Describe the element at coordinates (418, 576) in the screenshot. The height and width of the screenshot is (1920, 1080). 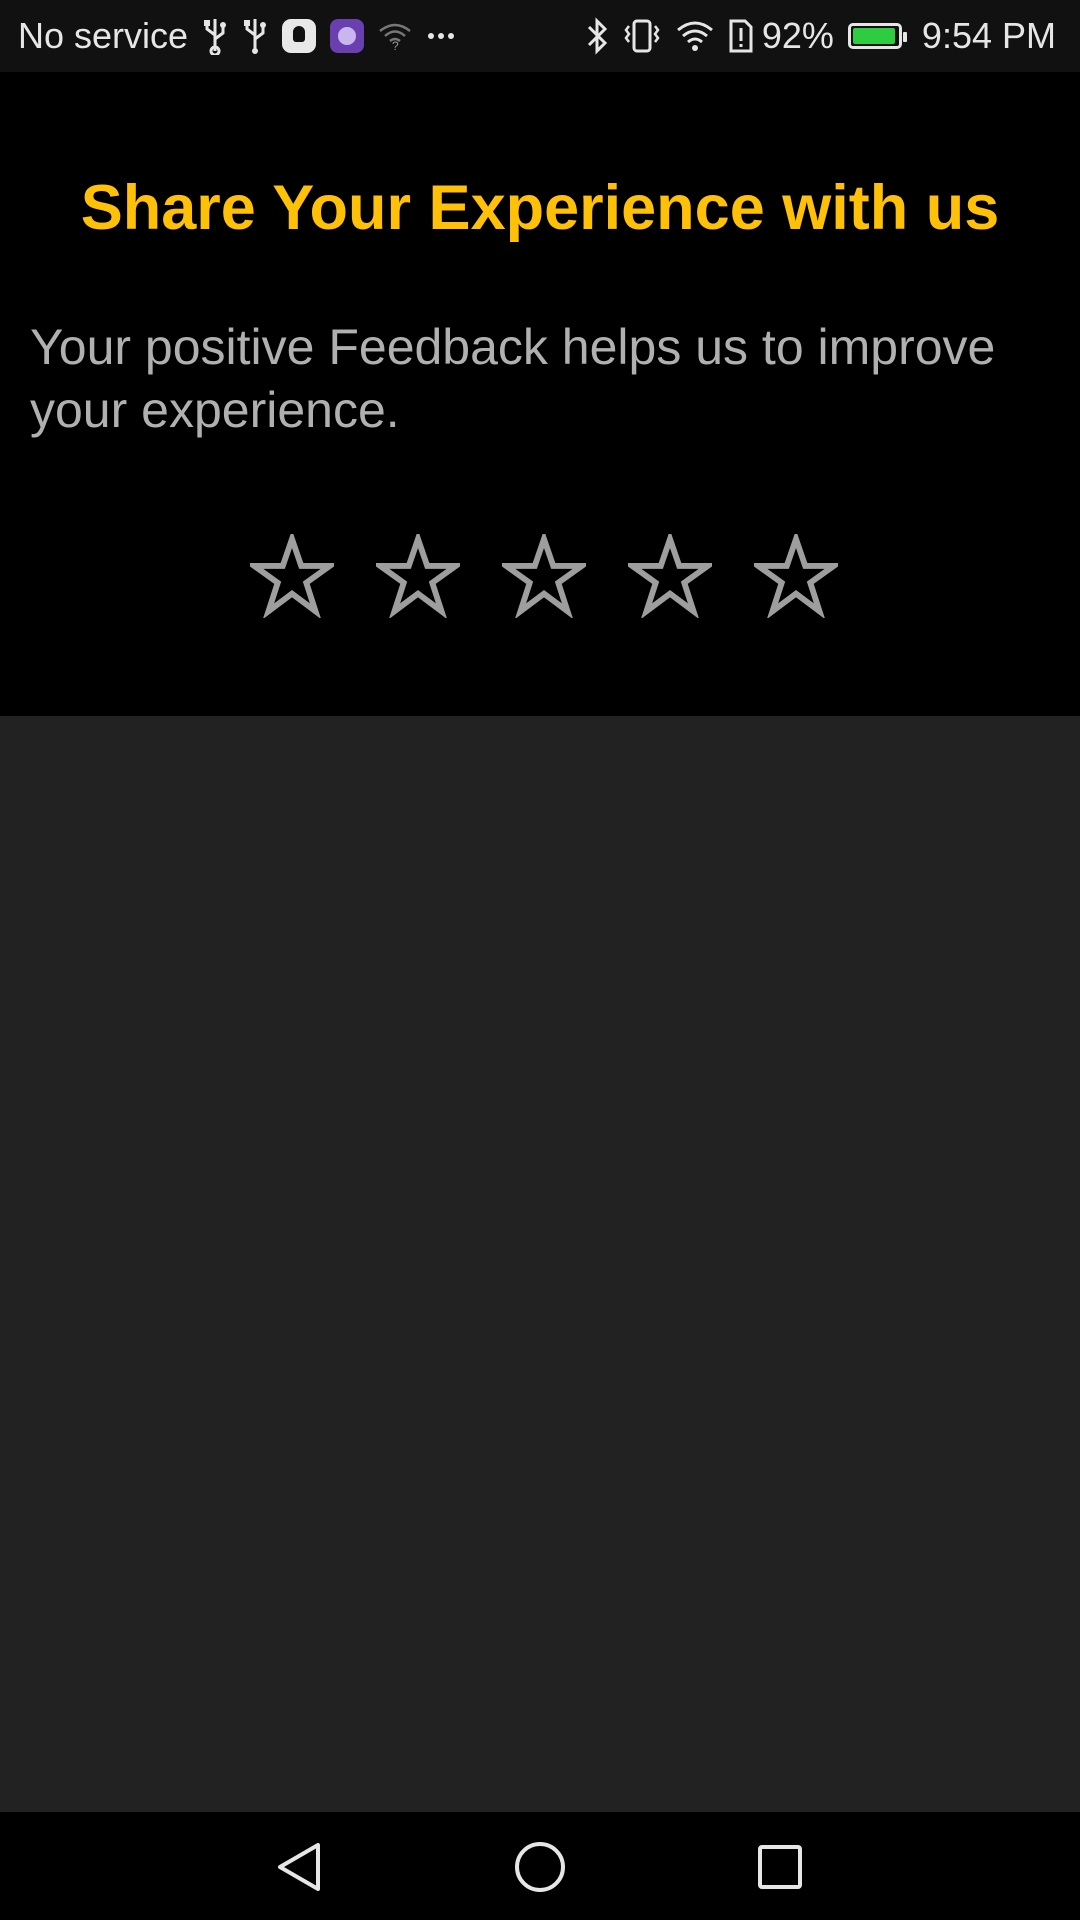
I see `star-2-icon` at that location.